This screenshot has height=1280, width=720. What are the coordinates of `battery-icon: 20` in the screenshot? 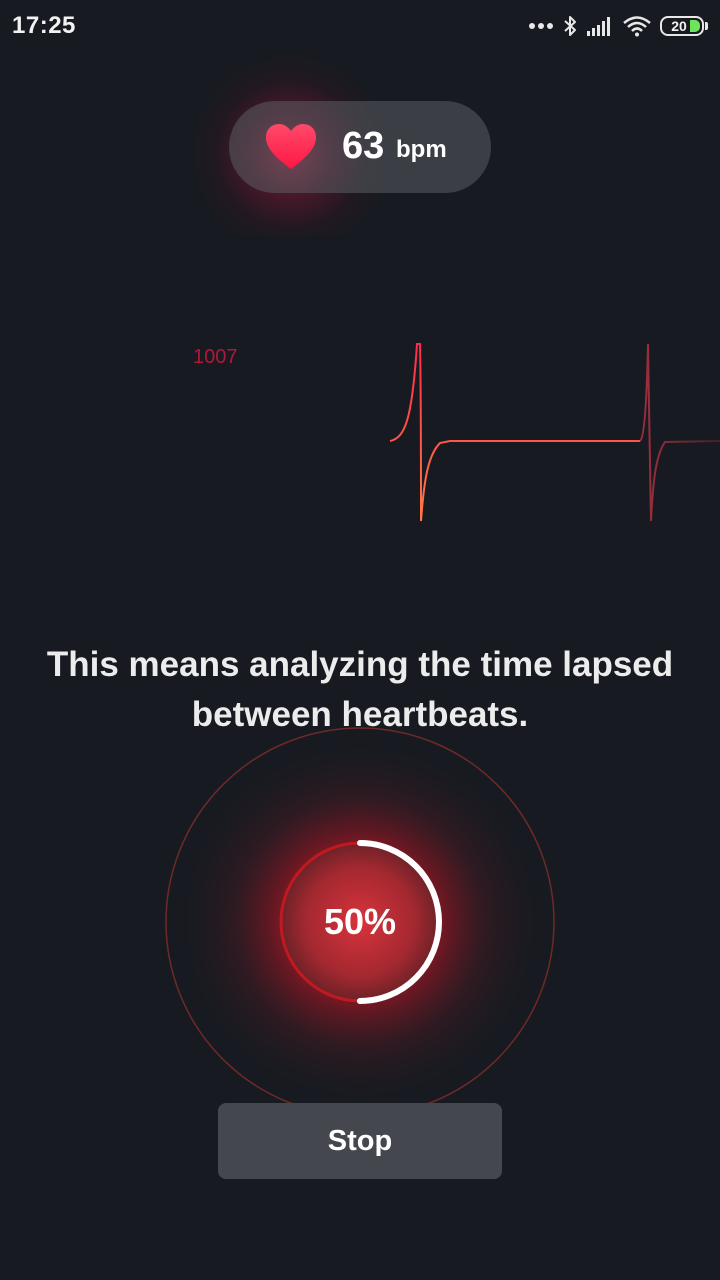 It's located at (684, 26).